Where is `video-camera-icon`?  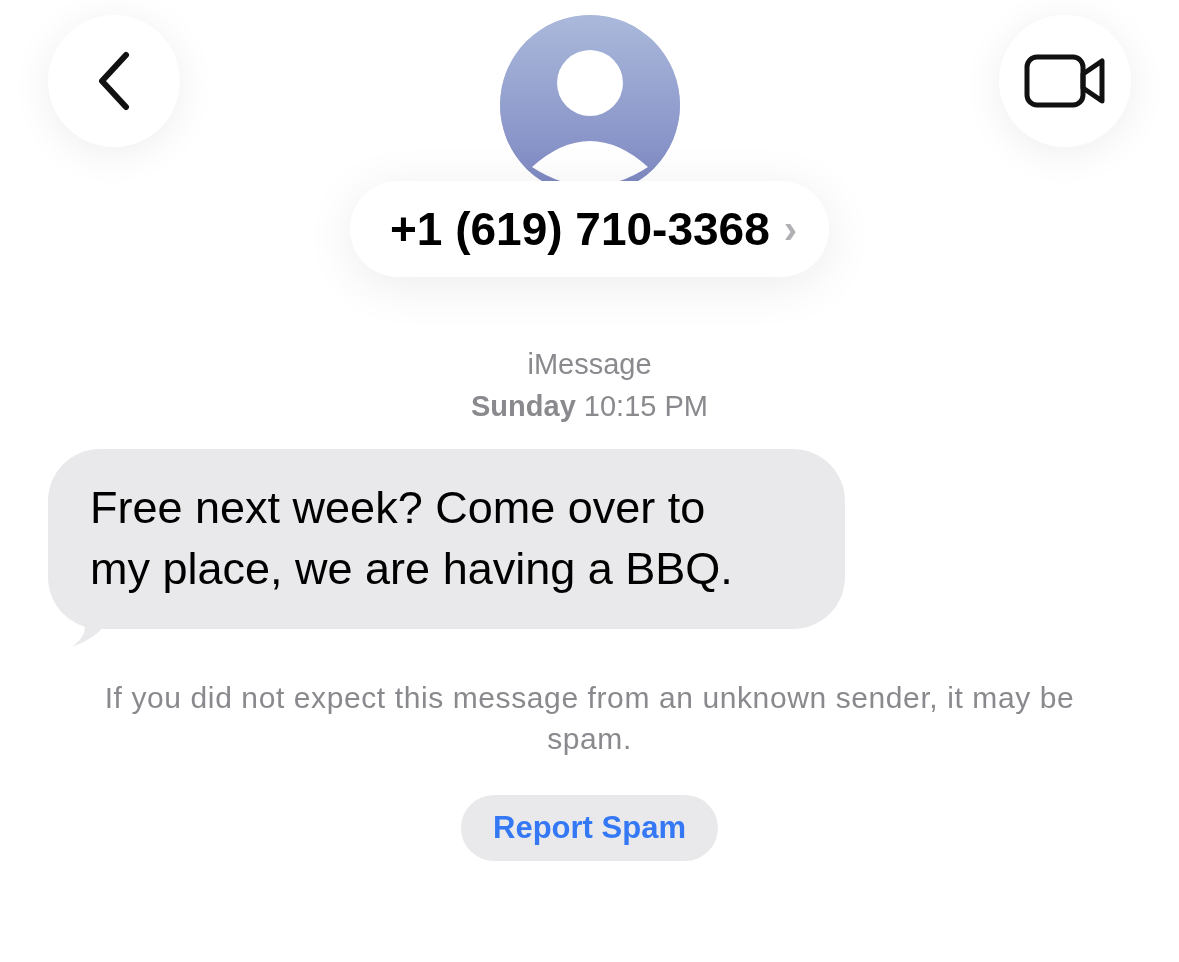 video-camera-icon is located at coordinates (1065, 81).